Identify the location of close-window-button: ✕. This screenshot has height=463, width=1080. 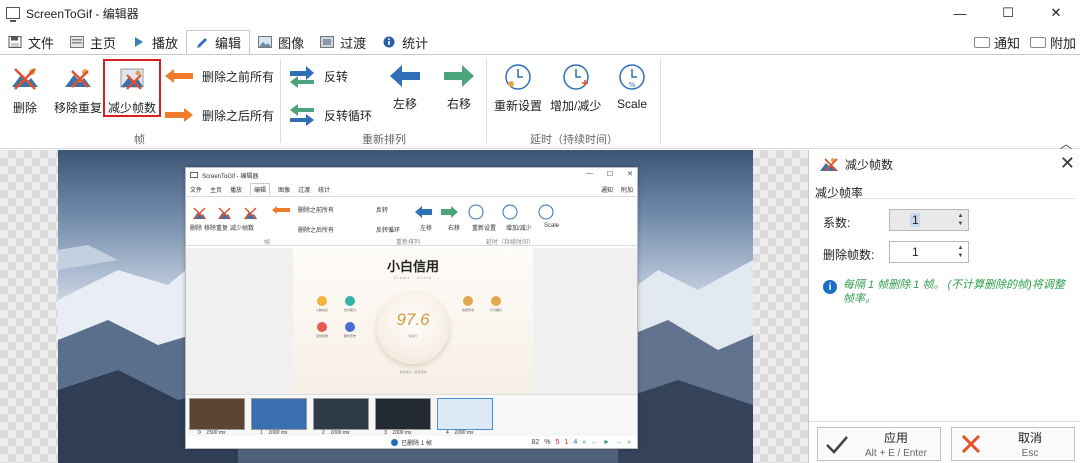
(1056, 13).